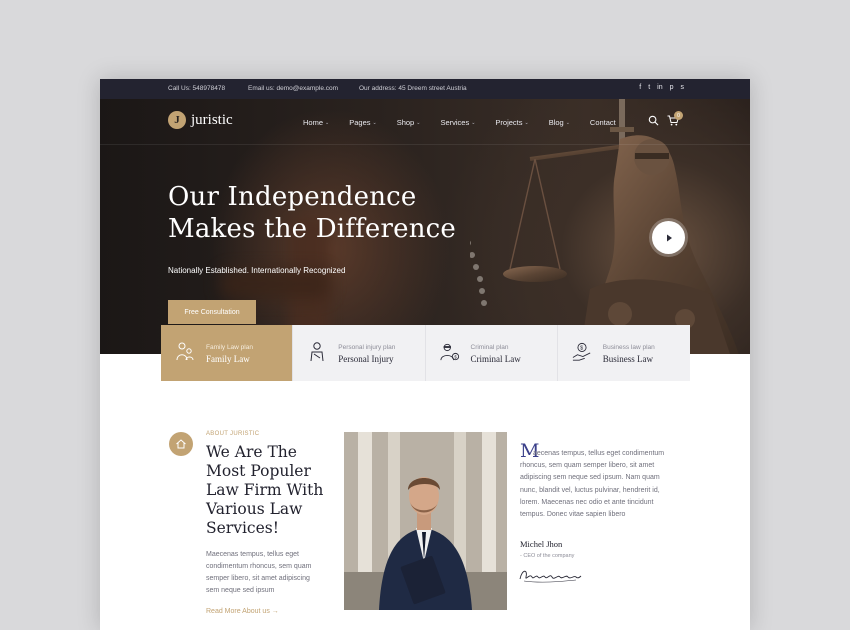 The image size is (850, 630). I want to click on quote-line: aecenas tempus, tellus eget condimentum, so click(599, 453).